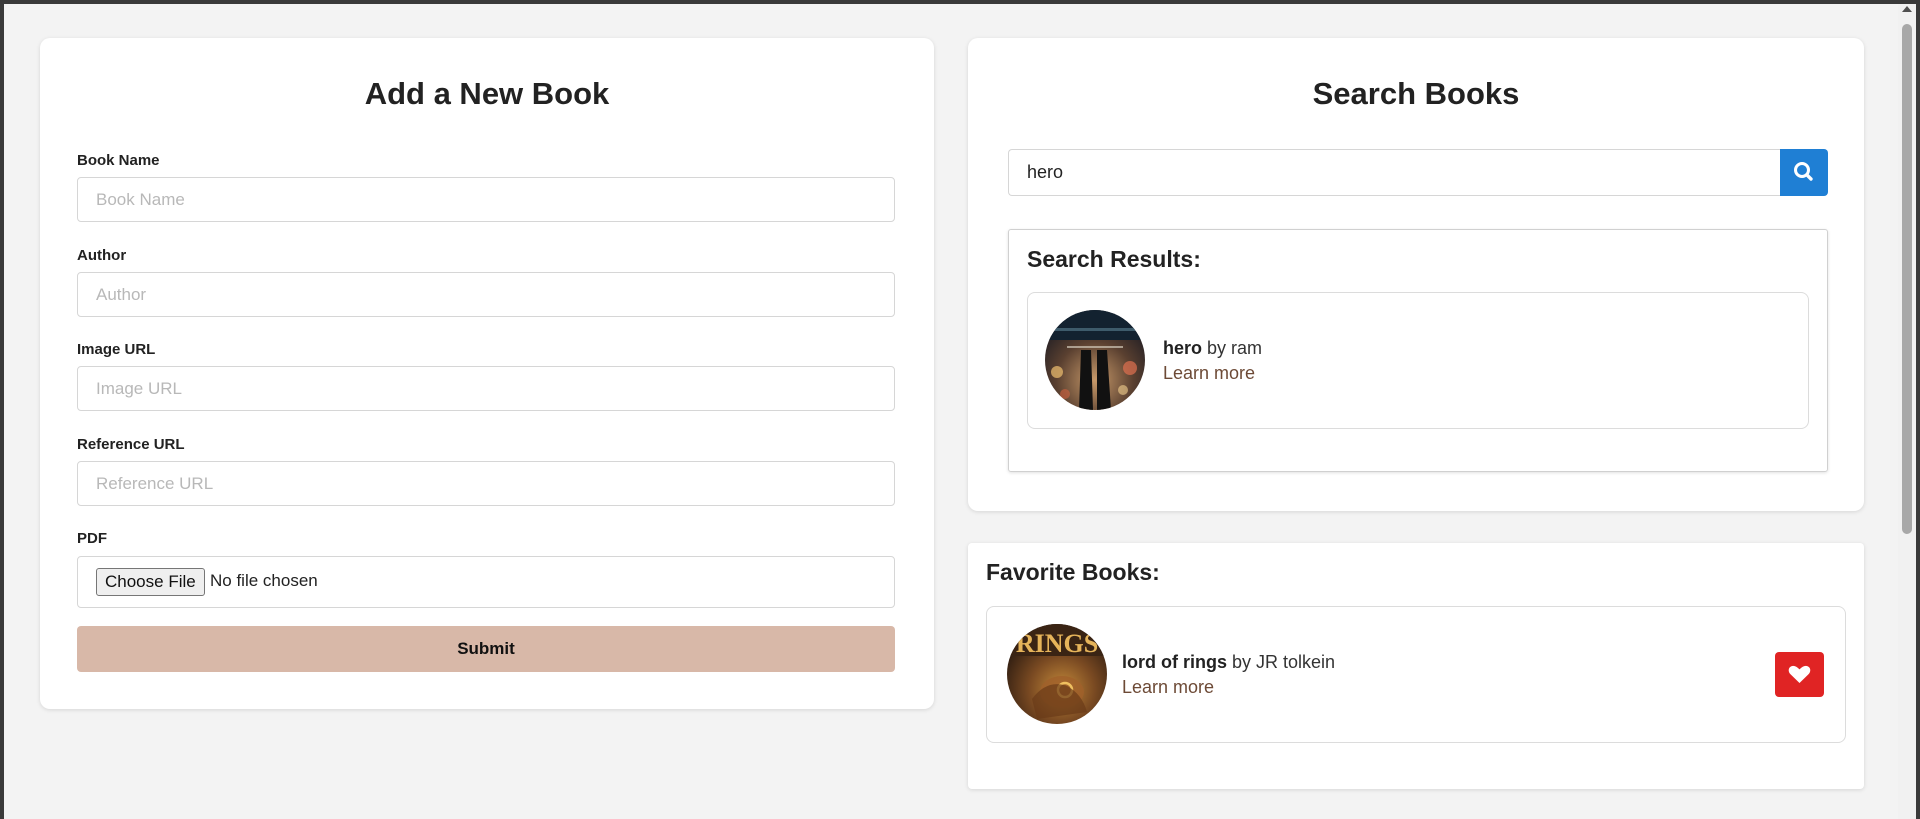 This screenshot has height=819, width=1920. I want to click on add-book-title: Add a New Book, so click(487, 93).